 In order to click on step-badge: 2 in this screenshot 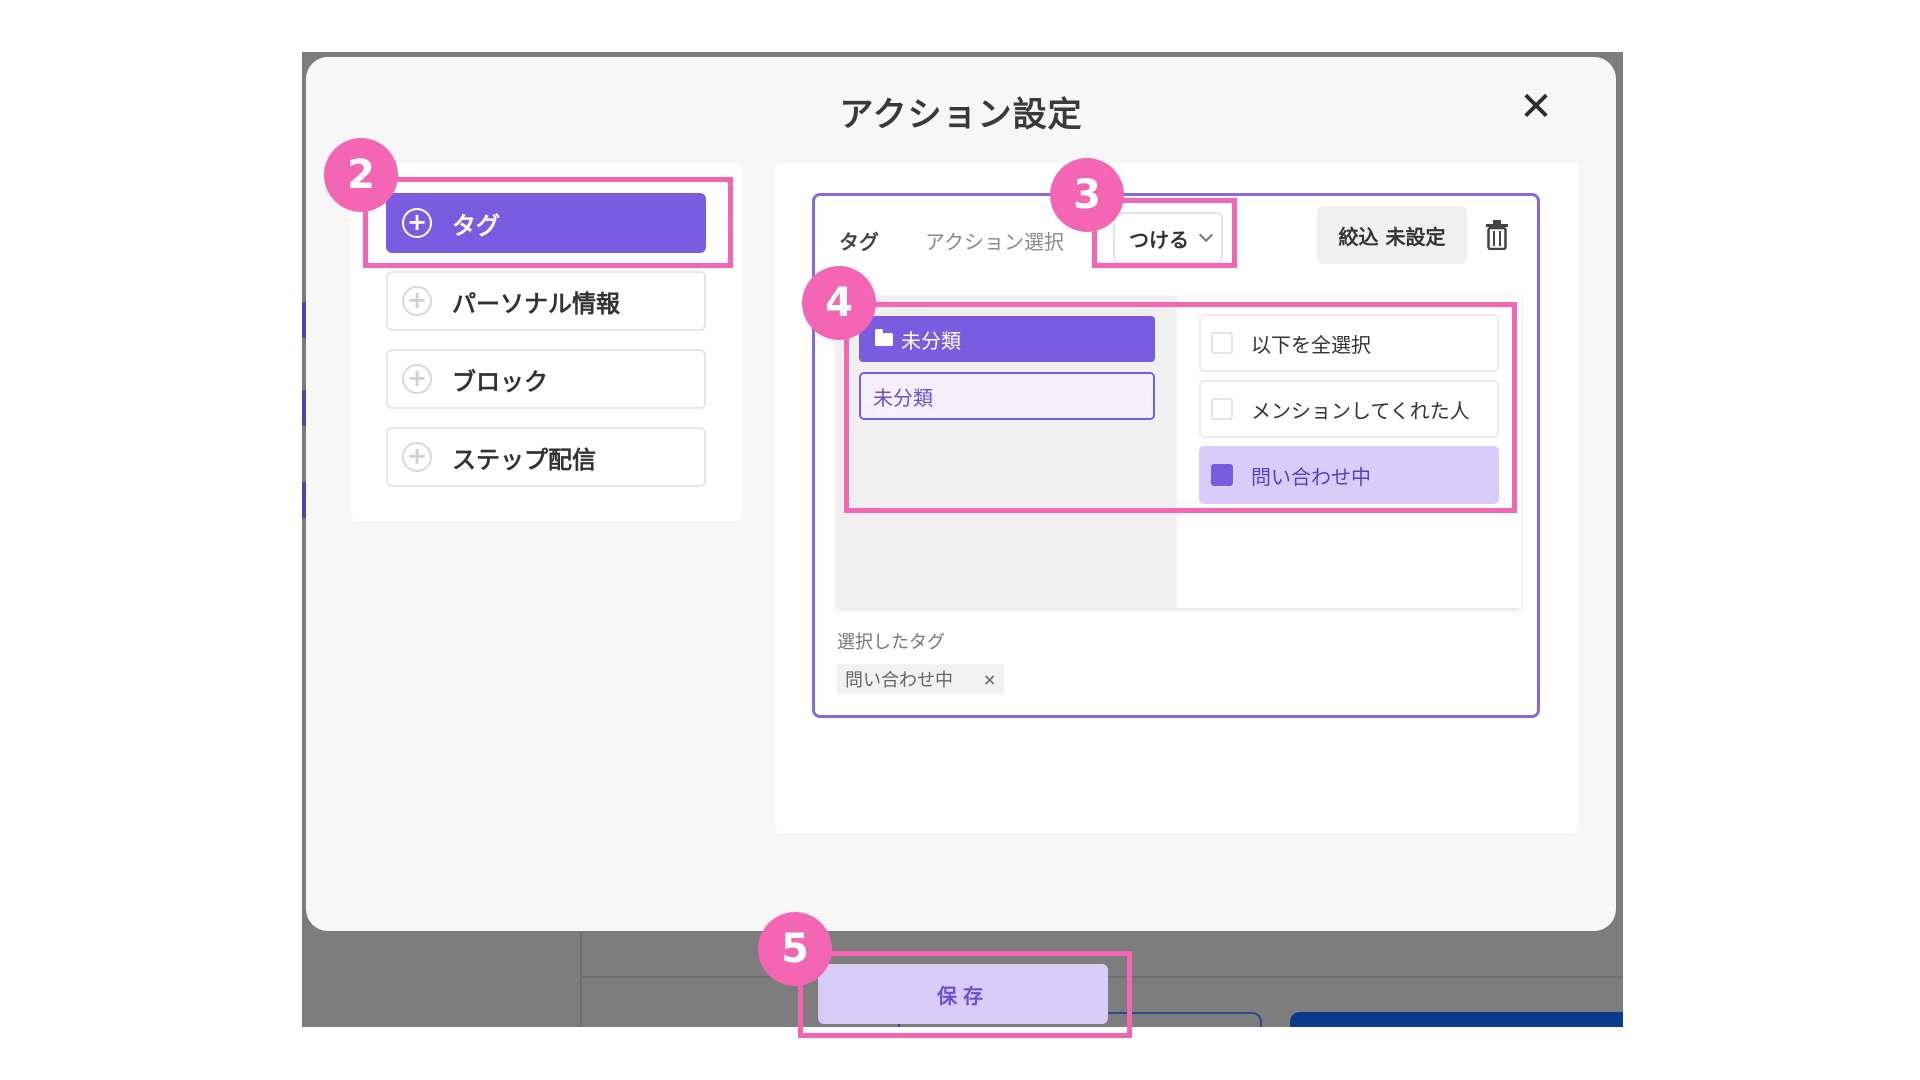, I will do `click(361, 175)`.